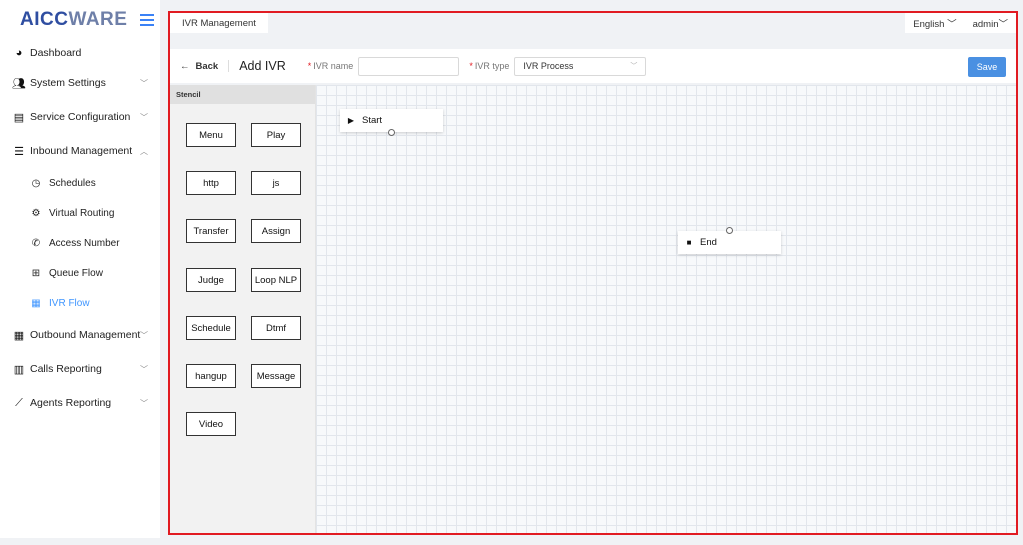 This screenshot has width=1023, height=545. What do you see at coordinates (391, 132) in the screenshot?
I see `output-port` at bounding box center [391, 132].